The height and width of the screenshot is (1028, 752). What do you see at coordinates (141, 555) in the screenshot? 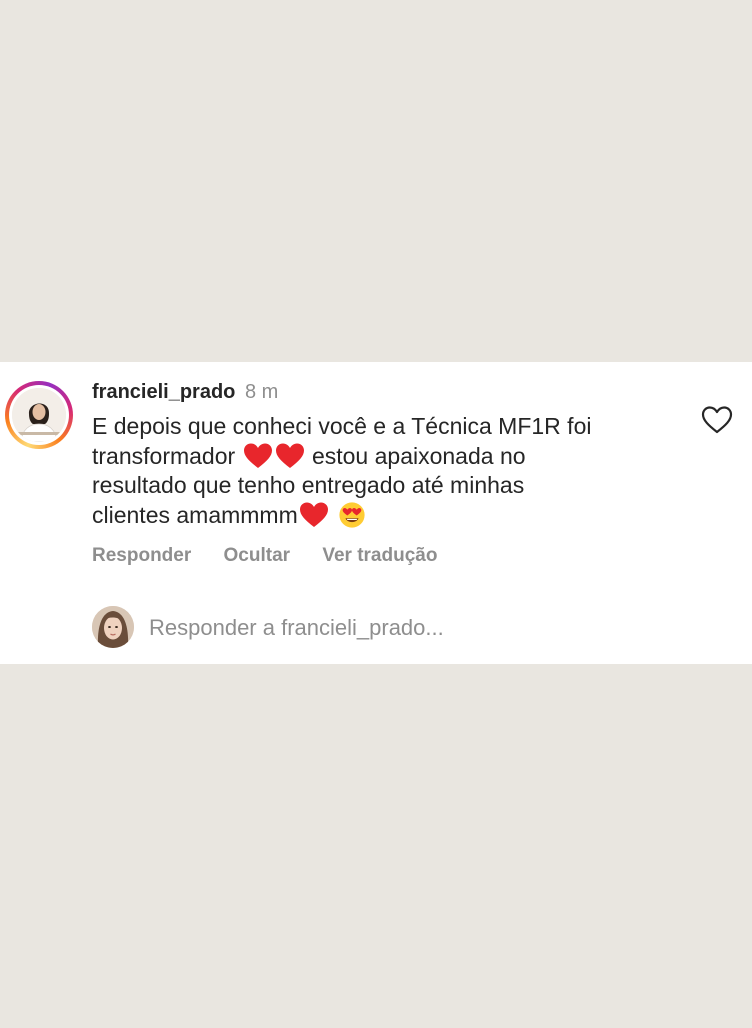
I see `reply-button: Responder` at bounding box center [141, 555].